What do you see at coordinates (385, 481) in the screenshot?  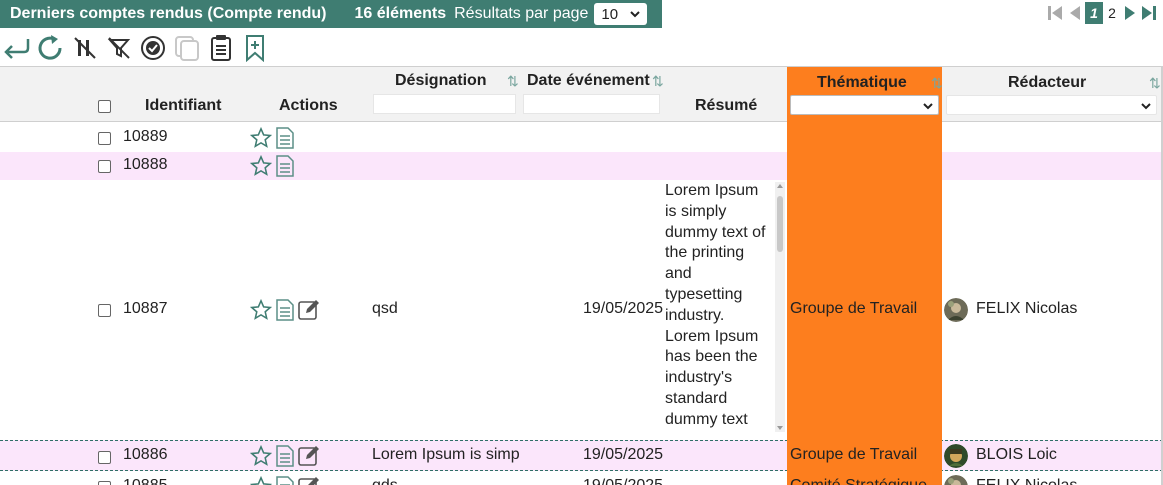 I see `row-designation: qds` at bounding box center [385, 481].